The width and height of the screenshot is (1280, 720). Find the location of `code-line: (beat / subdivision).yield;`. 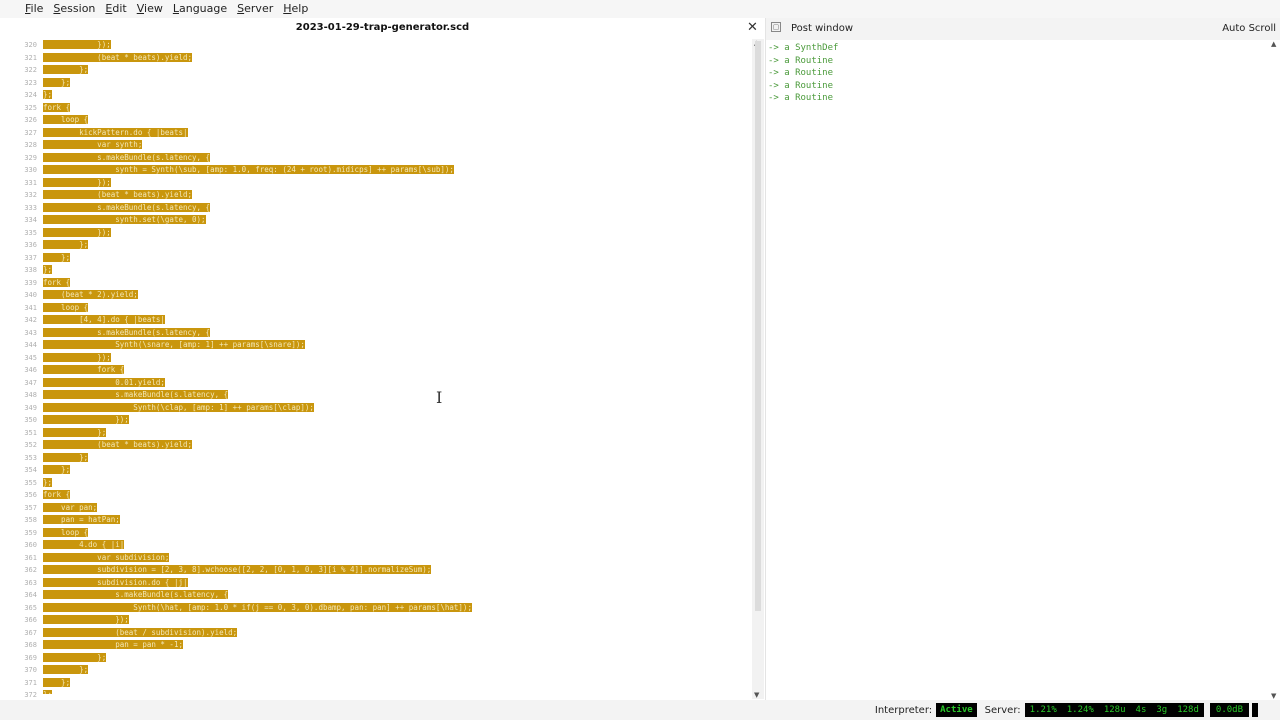

code-line: (beat / subdivision).yield; is located at coordinates (395, 633).